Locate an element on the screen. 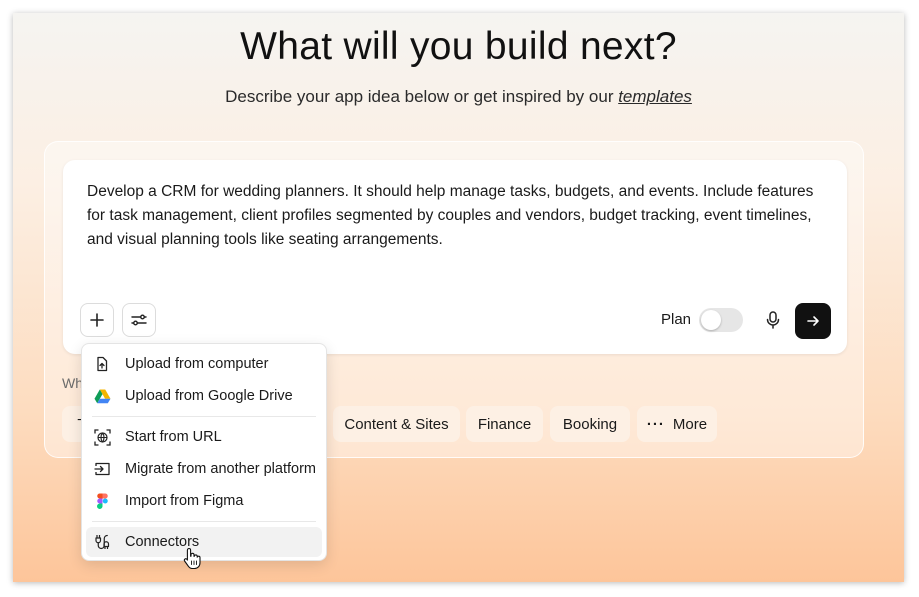 Image resolution: width=919 pixels, height=597 pixels. send-button is located at coordinates (813, 321).